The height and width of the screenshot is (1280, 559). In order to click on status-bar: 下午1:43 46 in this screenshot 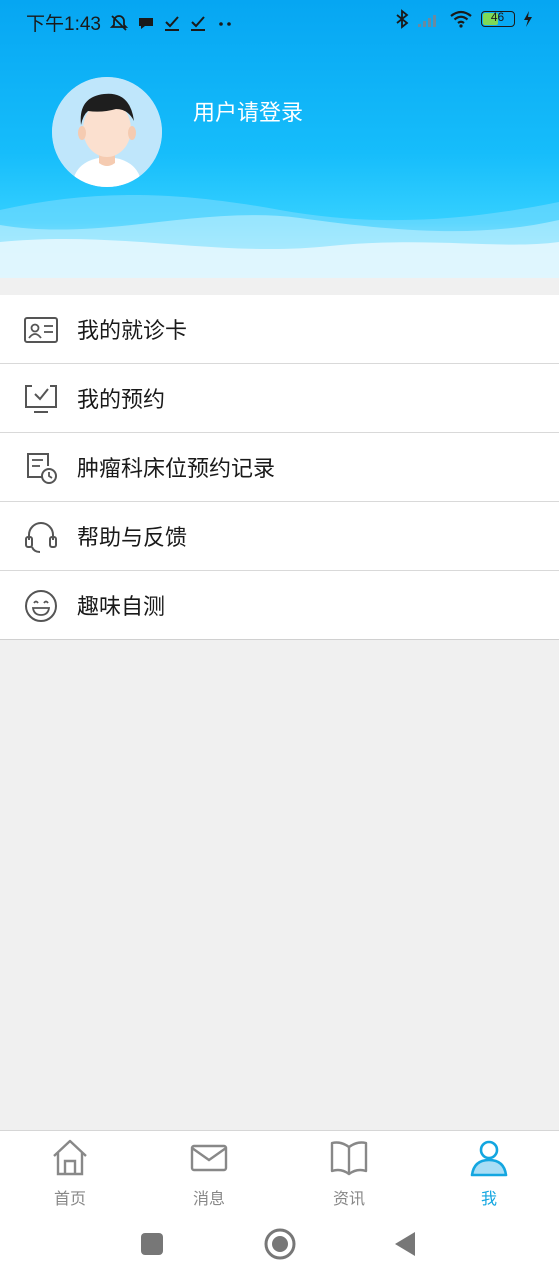, I will do `click(279, 21)`.